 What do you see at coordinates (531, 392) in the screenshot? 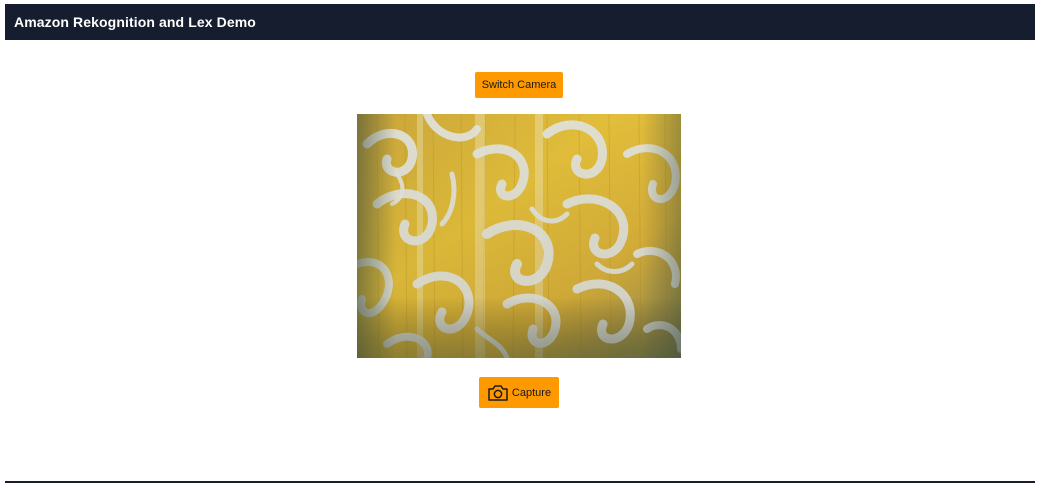
I see `capture-button-label: Capture` at bounding box center [531, 392].